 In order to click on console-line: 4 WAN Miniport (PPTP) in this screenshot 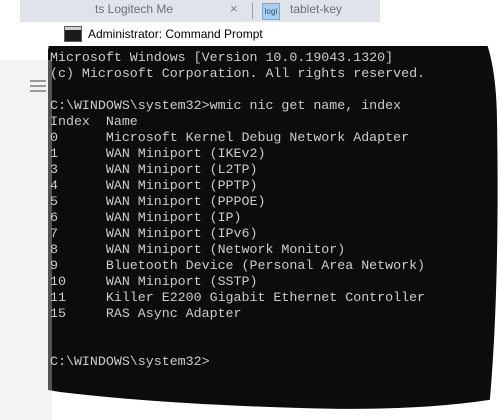, I will do `click(154, 185)`.